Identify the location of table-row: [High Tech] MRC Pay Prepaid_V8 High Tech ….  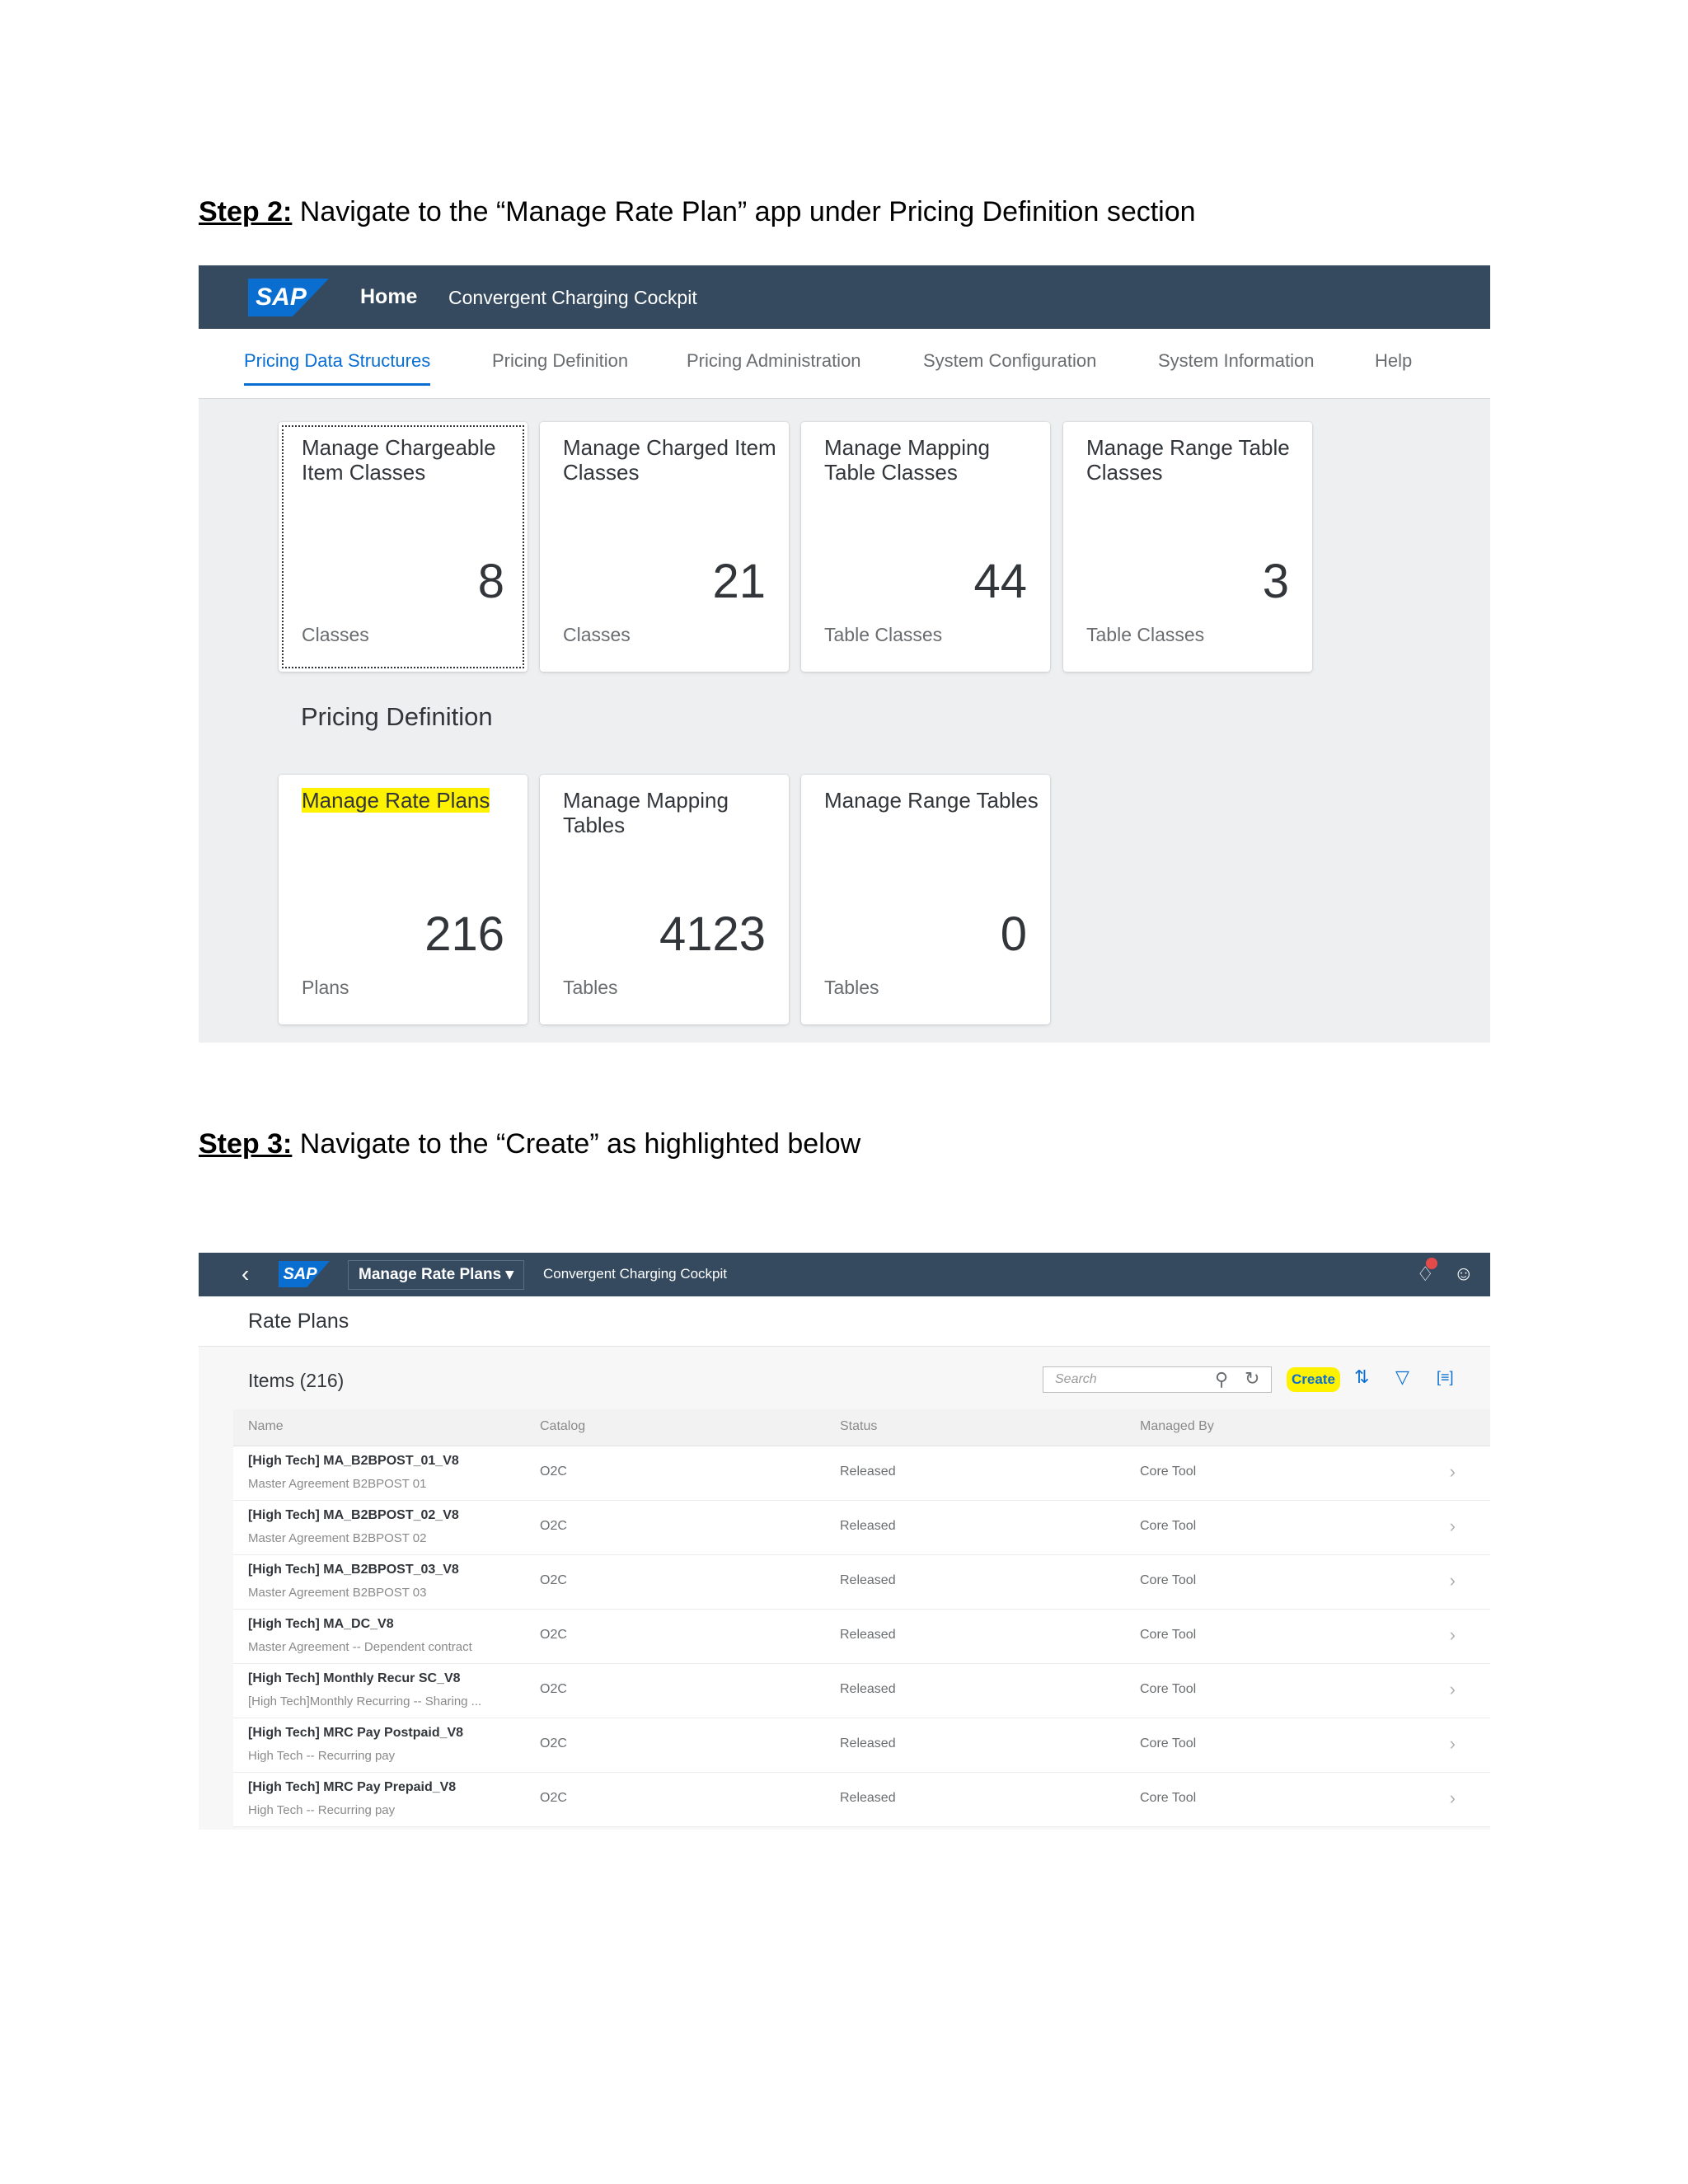
(861, 1800).